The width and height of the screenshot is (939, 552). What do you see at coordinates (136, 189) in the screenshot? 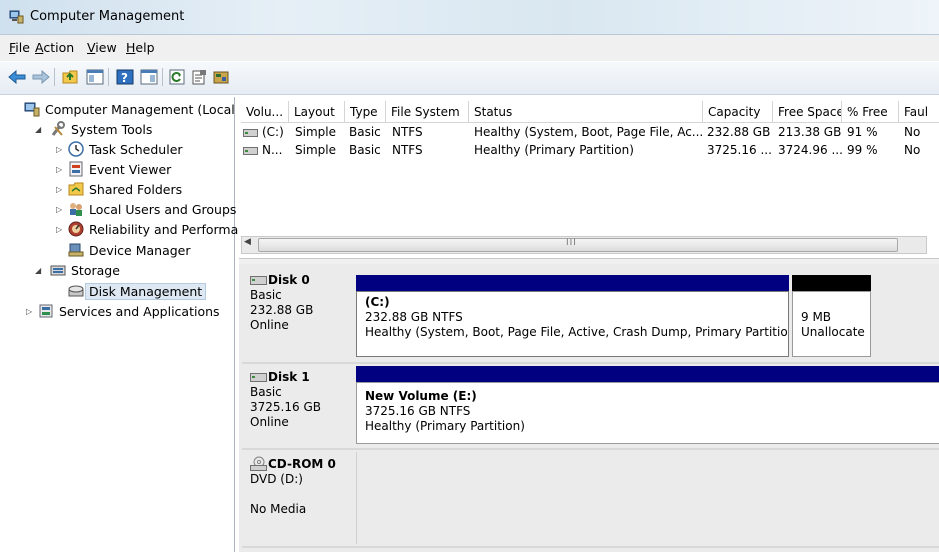
I see `tree-label: Shared Folders` at bounding box center [136, 189].